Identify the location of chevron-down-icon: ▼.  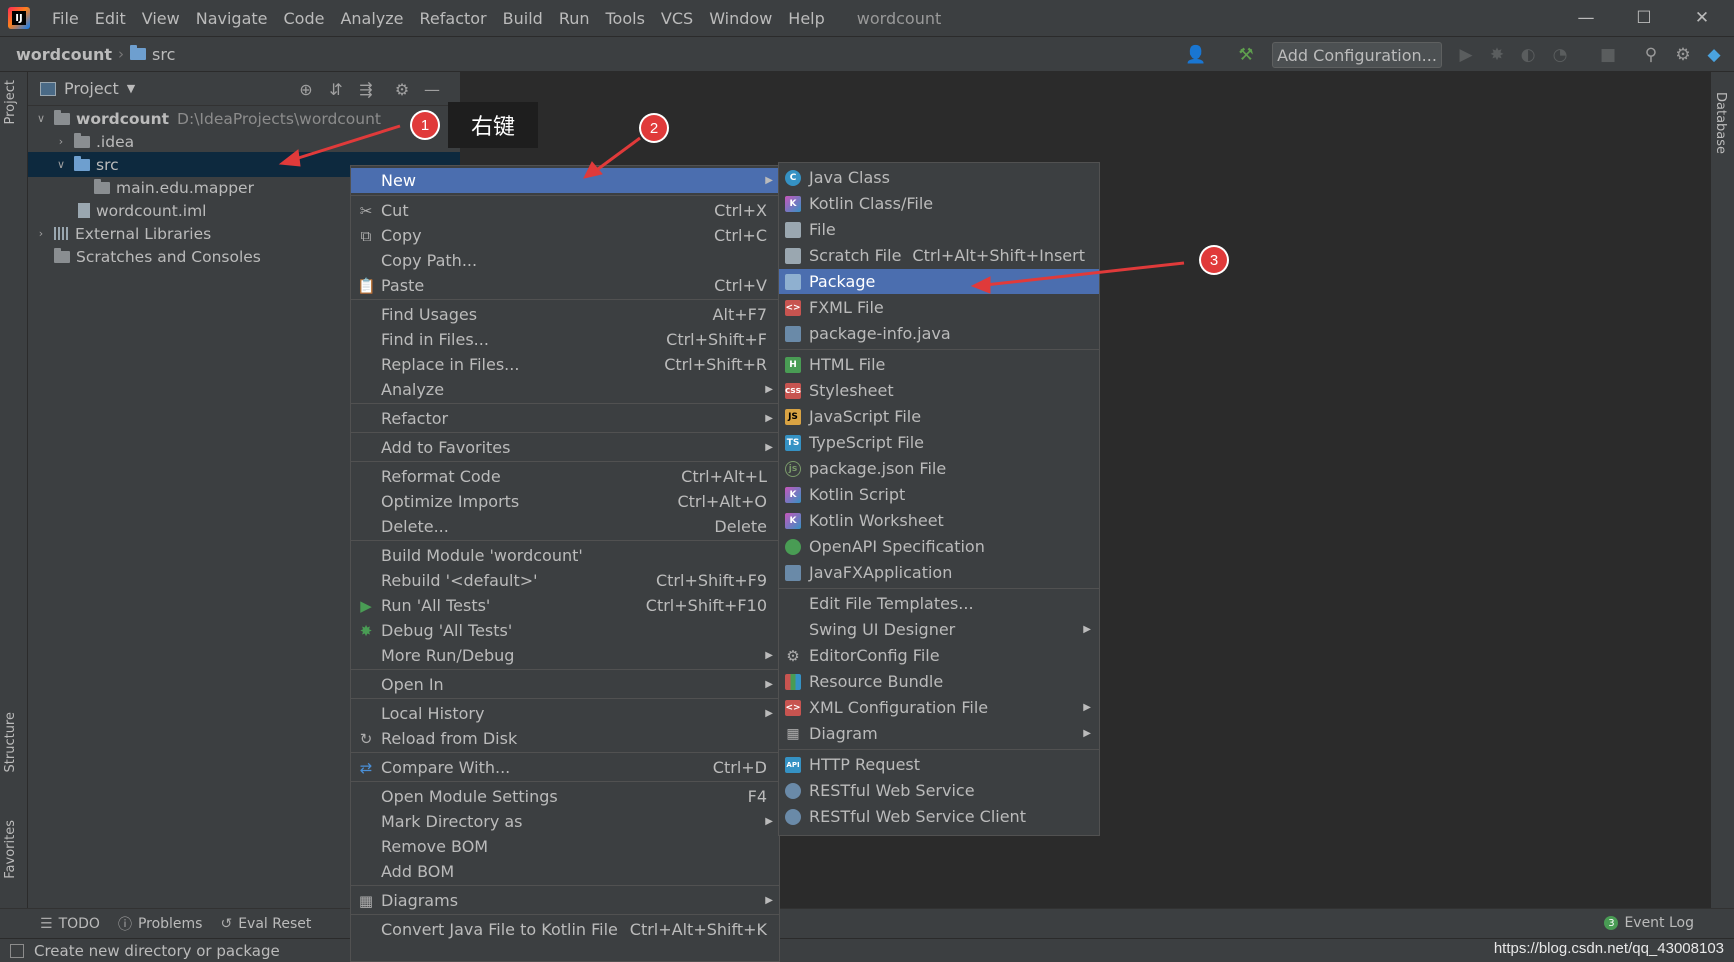
(131, 88).